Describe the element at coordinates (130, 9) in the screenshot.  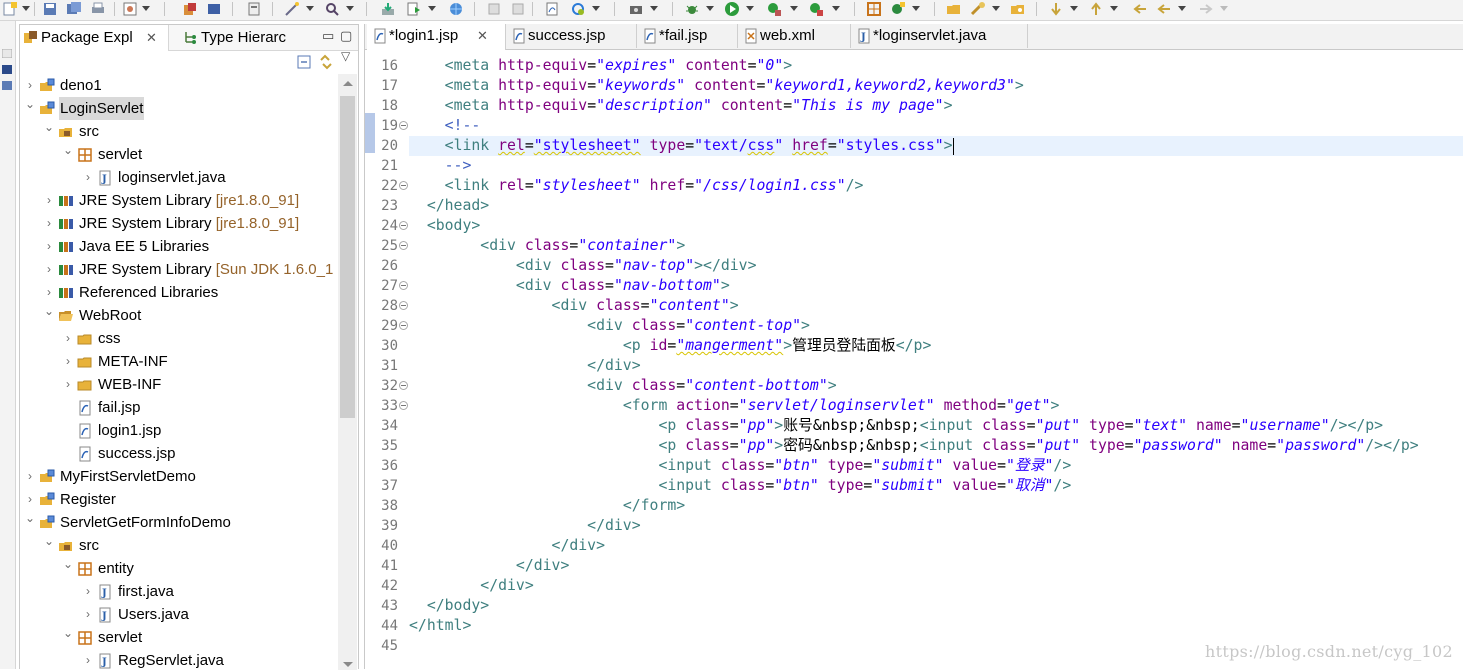
I see `open-type-icon` at that location.